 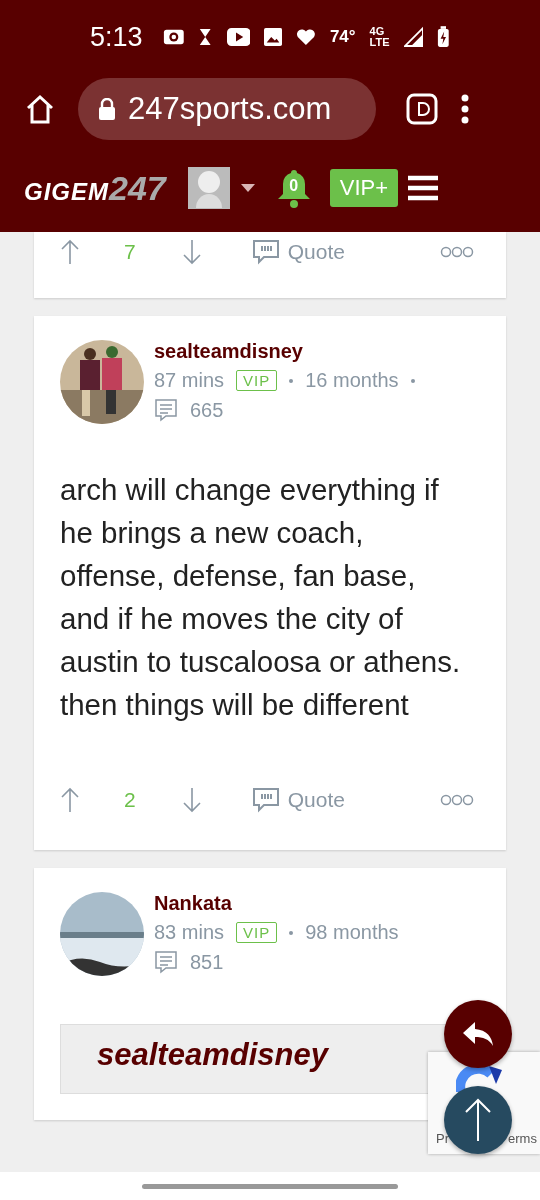 What do you see at coordinates (208, 188) in the screenshot?
I see `user-avatar` at bounding box center [208, 188].